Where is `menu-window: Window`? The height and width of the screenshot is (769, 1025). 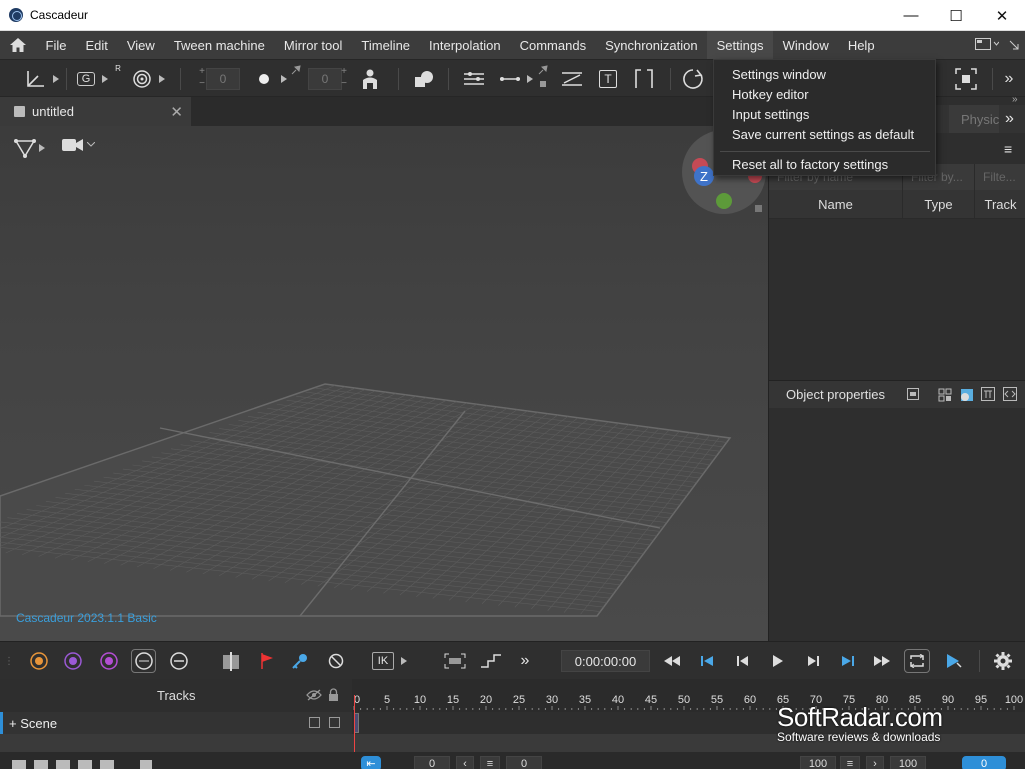
menu-window: Window is located at coordinates (805, 45).